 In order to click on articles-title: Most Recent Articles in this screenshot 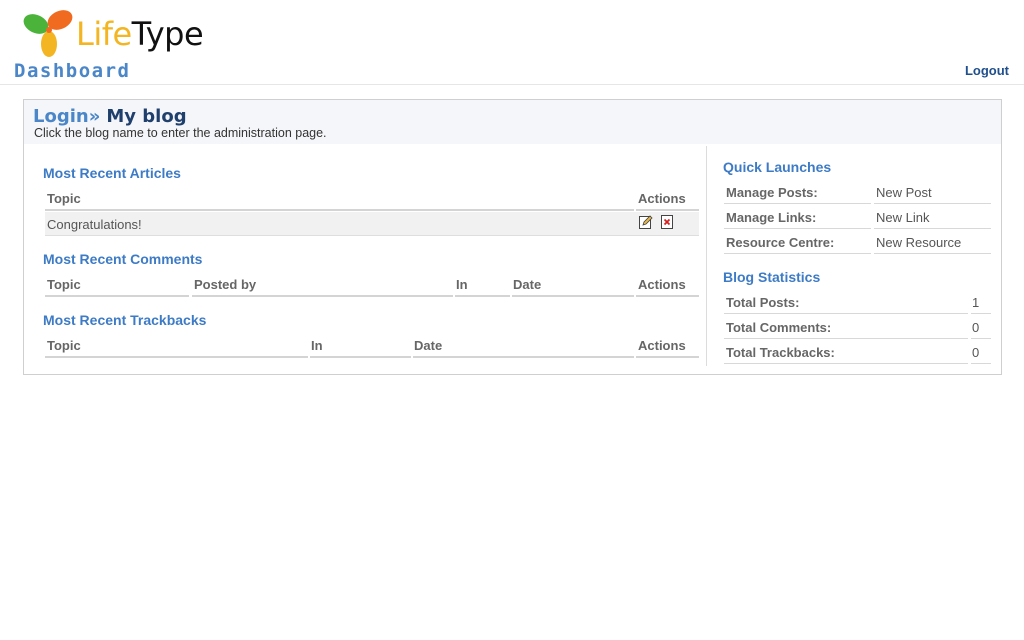, I will do `click(112, 173)`.